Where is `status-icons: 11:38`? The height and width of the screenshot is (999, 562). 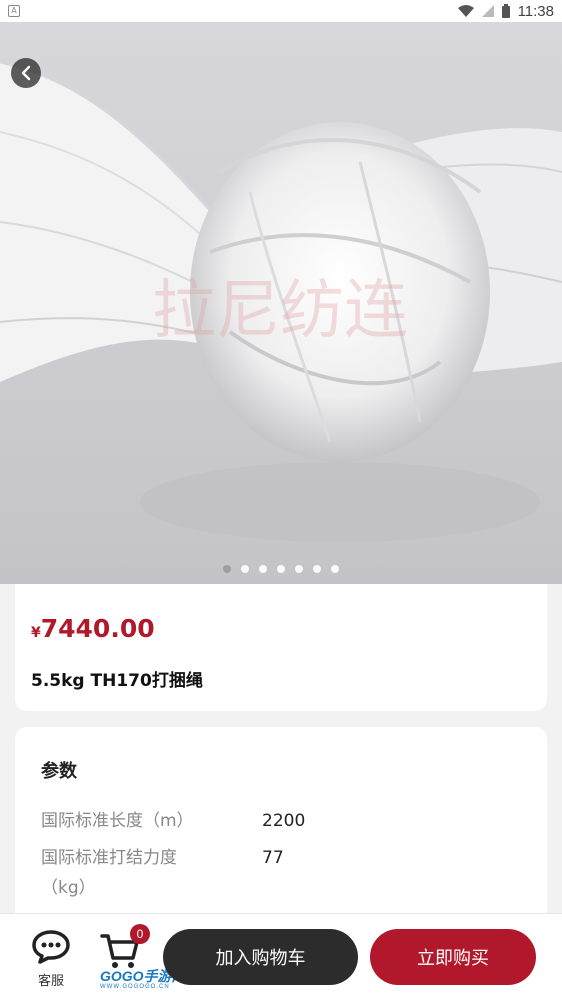 status-icons: 11:38 is located at coordinates (505, 11).